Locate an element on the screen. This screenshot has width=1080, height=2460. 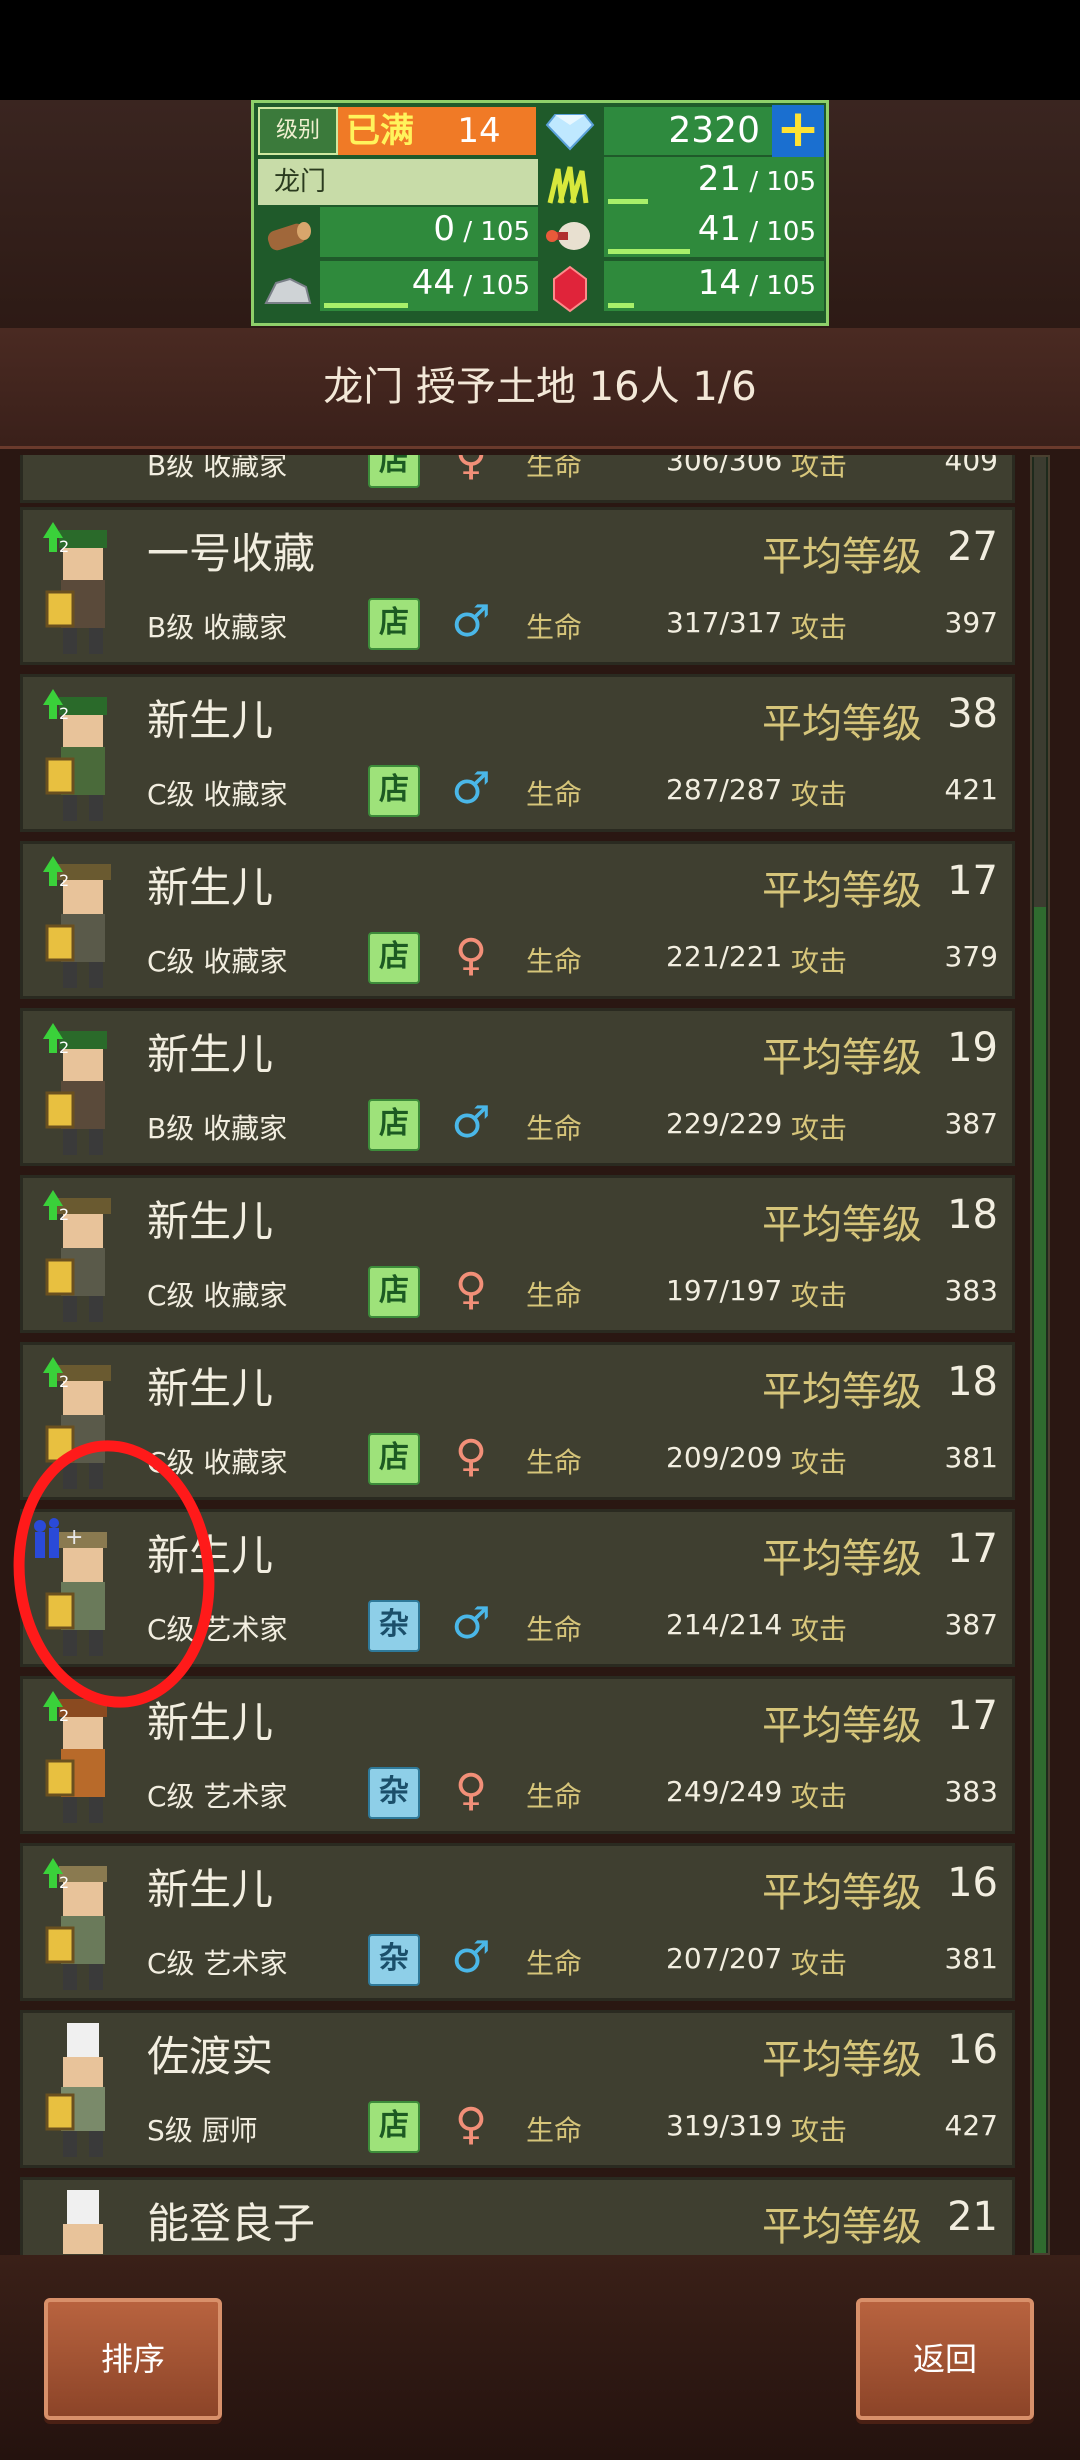
resident-name: 佐渡实 is located at coordinates (210, 2056).